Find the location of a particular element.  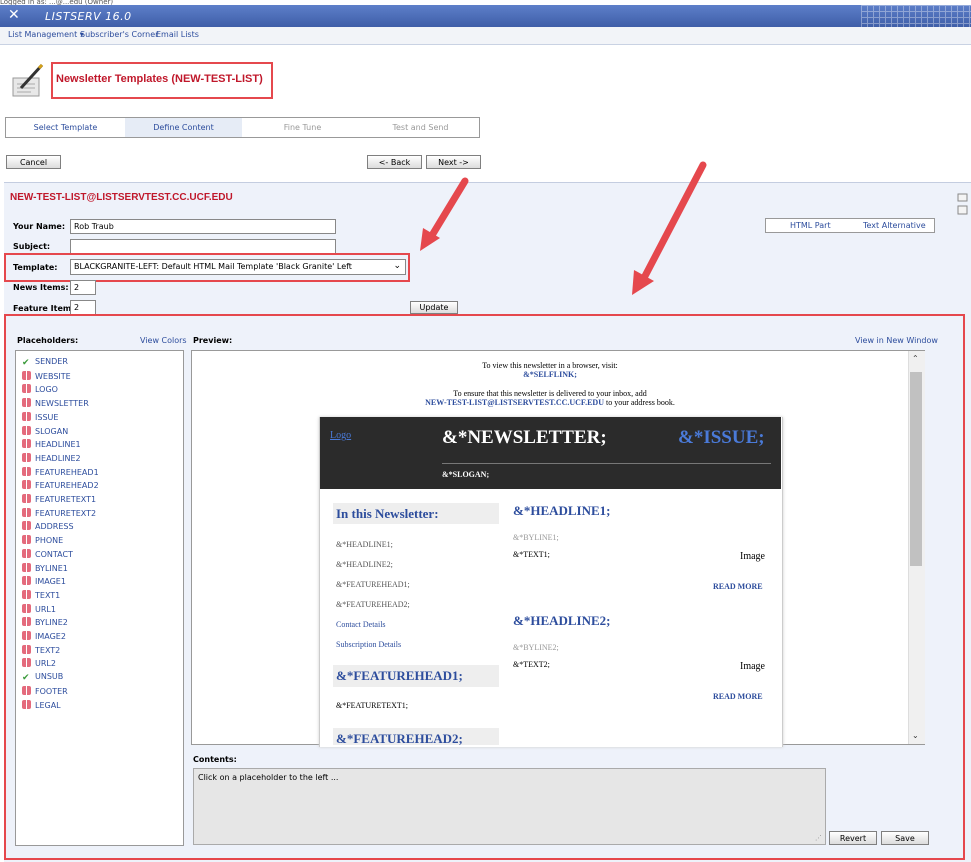

featurehead2-heading: &*FEATUREHEAD2; is located at coordinates (416, 736).